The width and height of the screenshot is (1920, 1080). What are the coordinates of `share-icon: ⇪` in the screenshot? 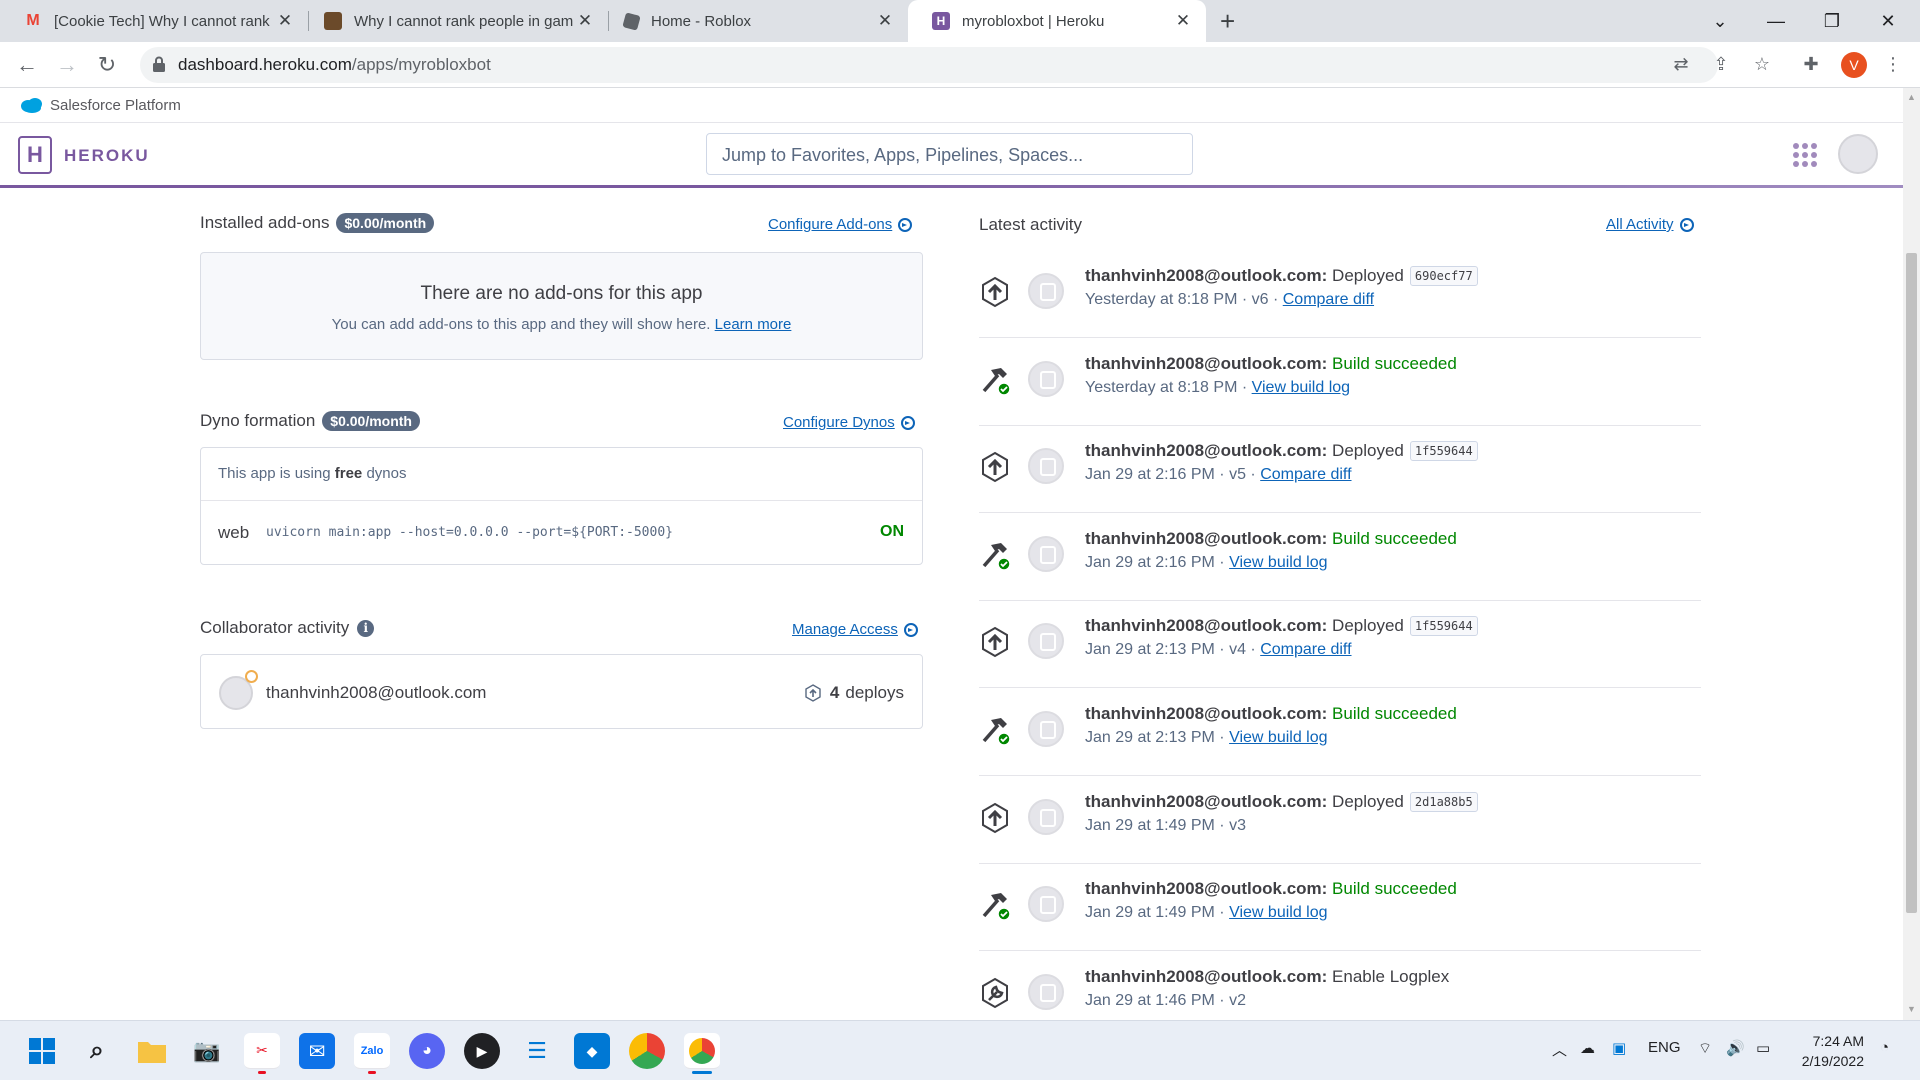 It's located at (1721, 64).